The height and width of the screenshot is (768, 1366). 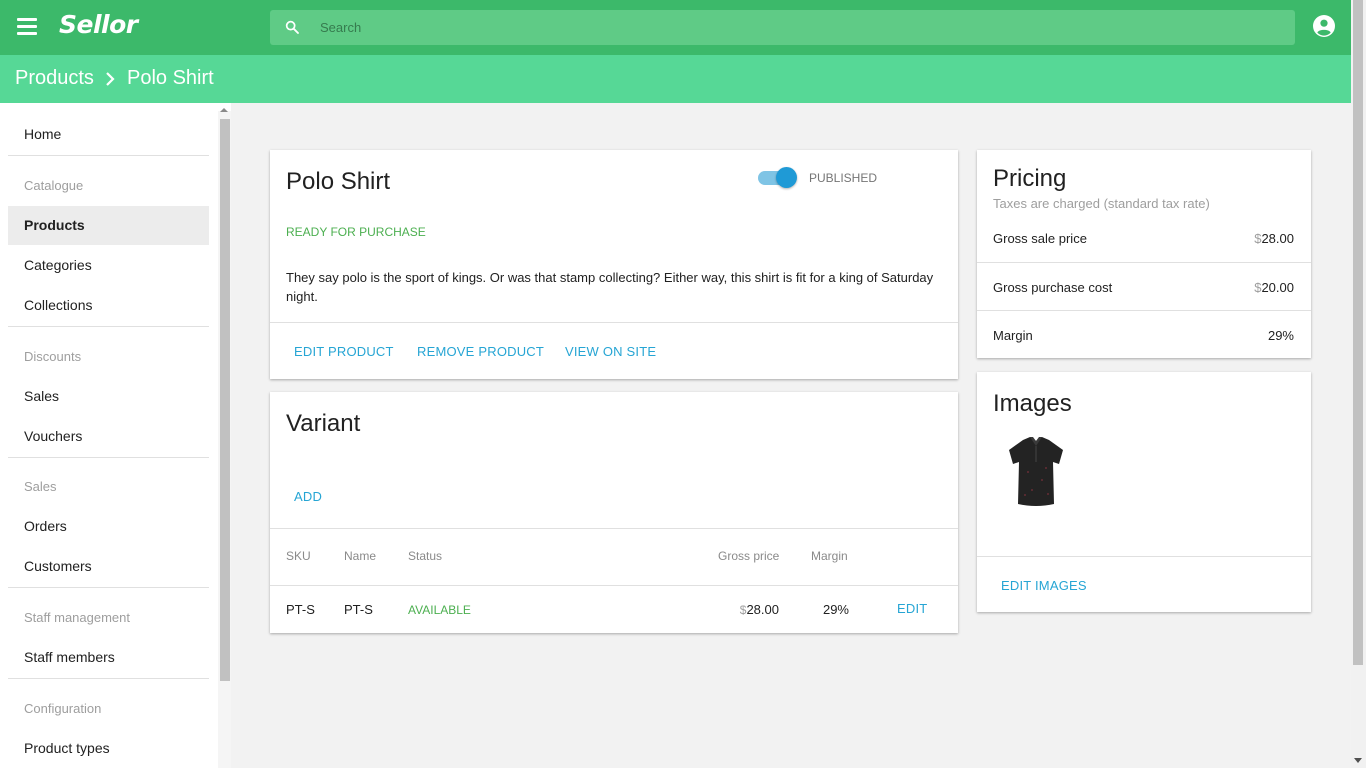 I want to click on top-app-bar: Sellor, so click(x=675, y=27).